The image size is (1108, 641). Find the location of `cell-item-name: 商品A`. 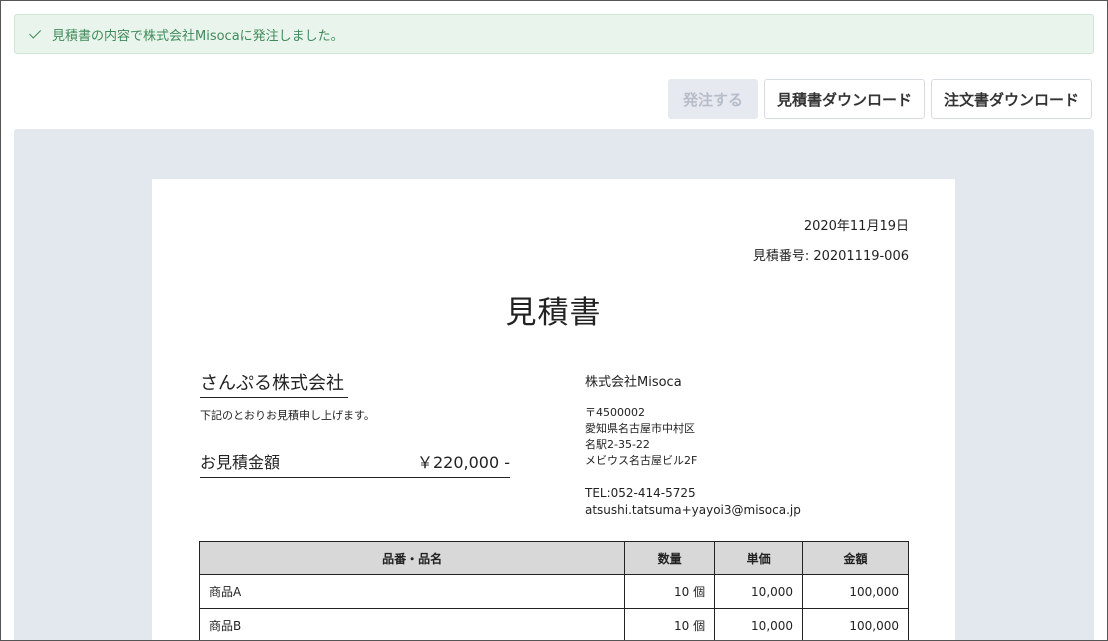

cell-item-name: 商品A is located at coordinates (412, 591).